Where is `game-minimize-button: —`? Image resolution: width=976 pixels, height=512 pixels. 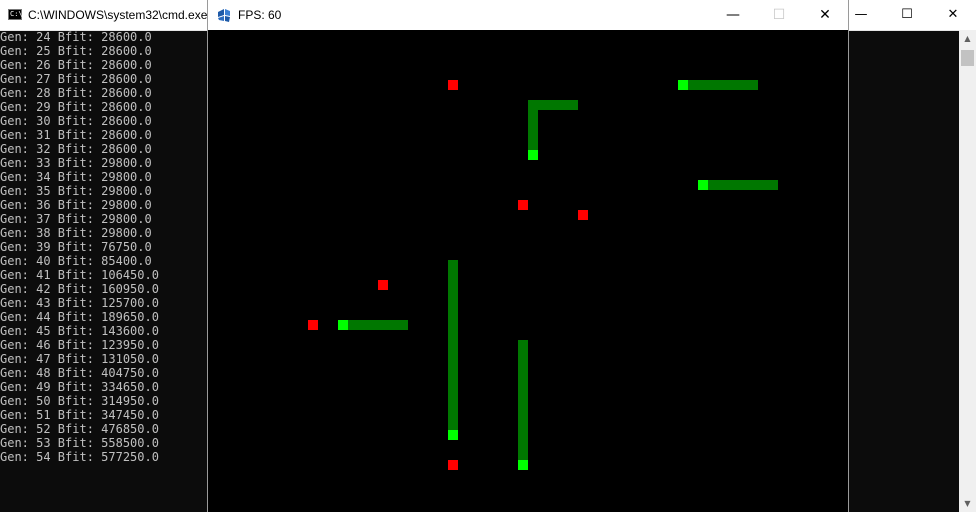
game-minimize-button: — is located at coordinates (733, 15).